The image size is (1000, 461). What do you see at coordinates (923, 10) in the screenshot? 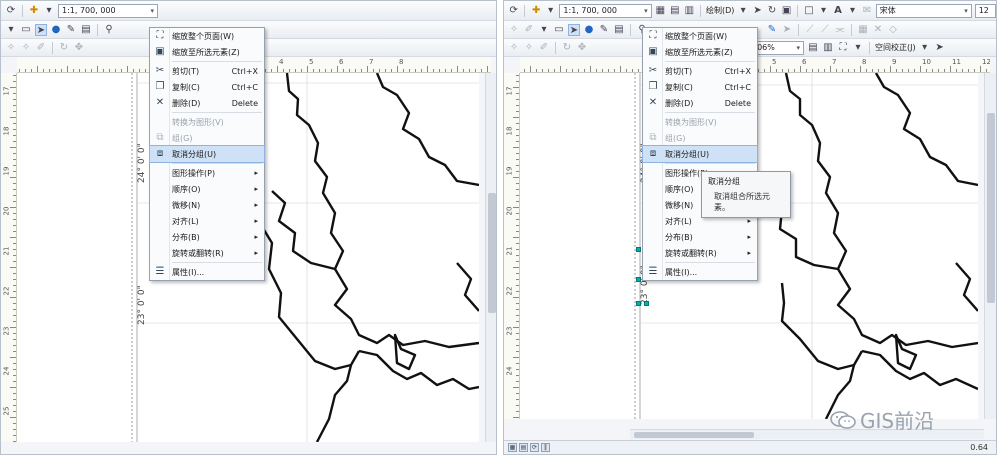
I see `font-name-select: 宋体 ▾` at bounding box center [923, 10].